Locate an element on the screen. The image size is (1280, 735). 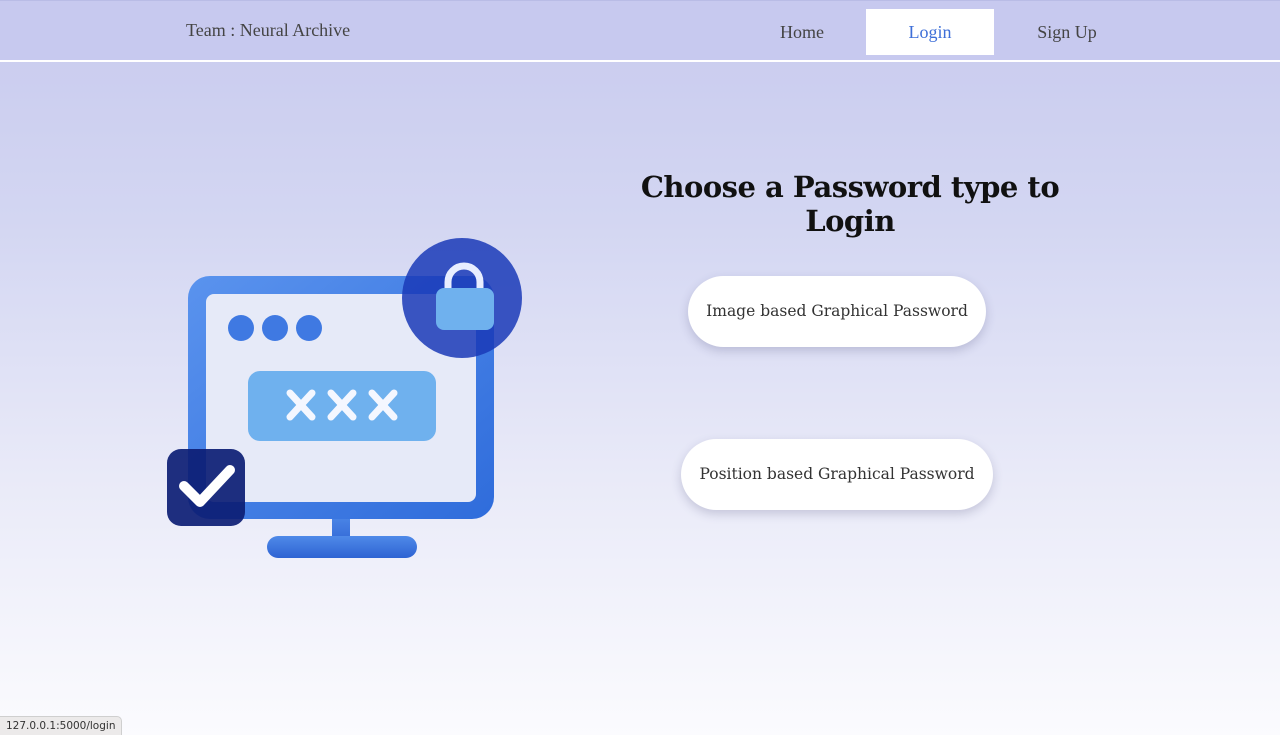
nav-signup-link: Sign Up is located at coordinates (1067, 32).